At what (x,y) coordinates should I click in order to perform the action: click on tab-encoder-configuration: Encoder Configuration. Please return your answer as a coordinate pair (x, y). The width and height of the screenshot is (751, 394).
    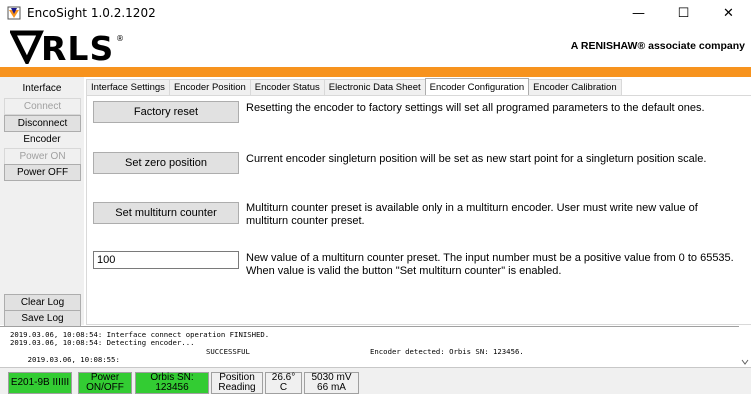
    Looking at the image, I should click on (477, 86).